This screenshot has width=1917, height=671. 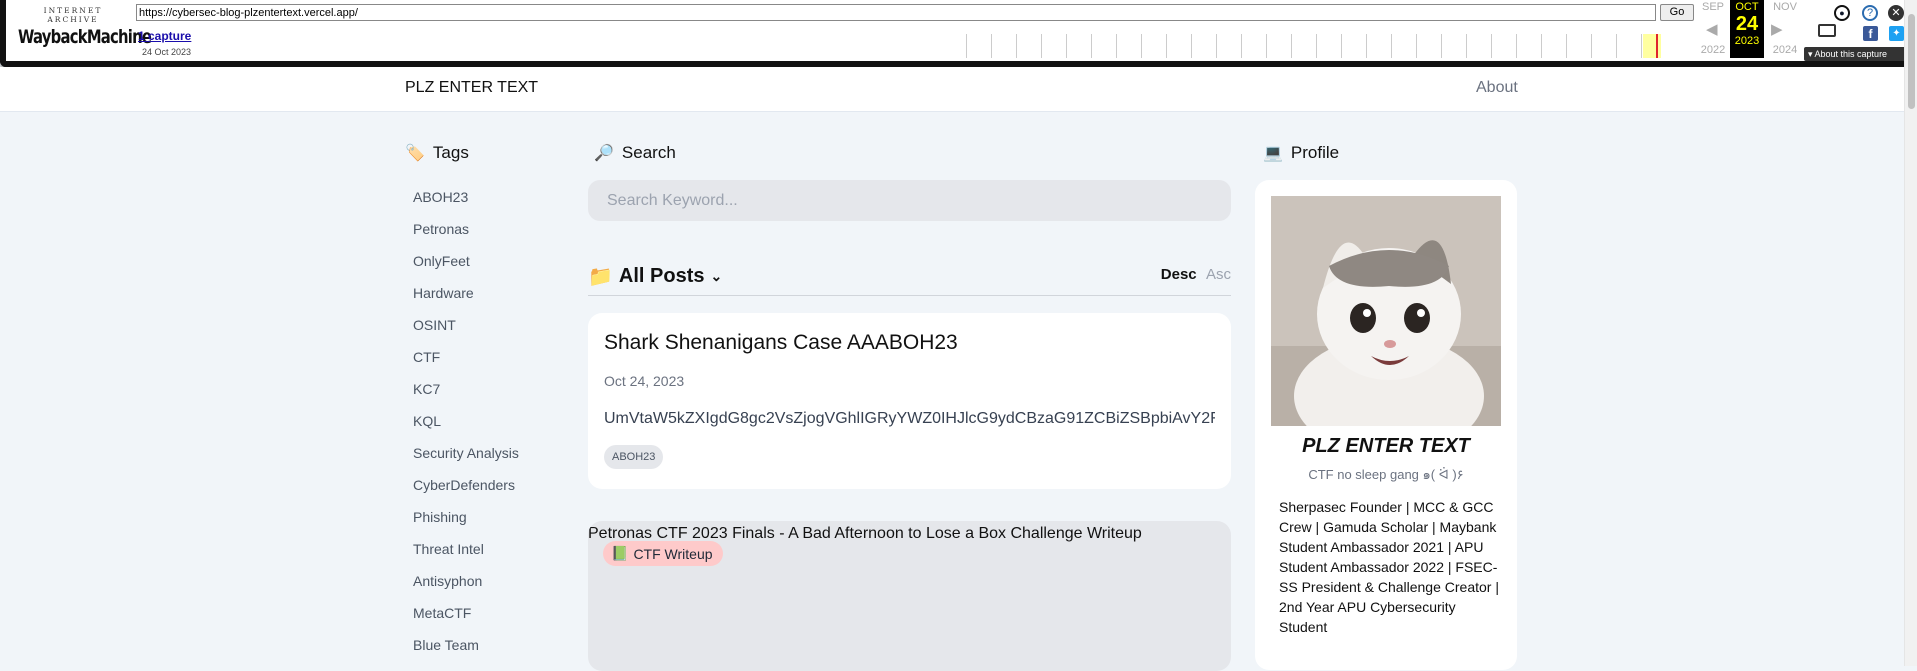 What do you see at coordinates (1896, 33) in the screenshot?
I see `twitter-icon: ✦` at bounding box center [1896, 33].